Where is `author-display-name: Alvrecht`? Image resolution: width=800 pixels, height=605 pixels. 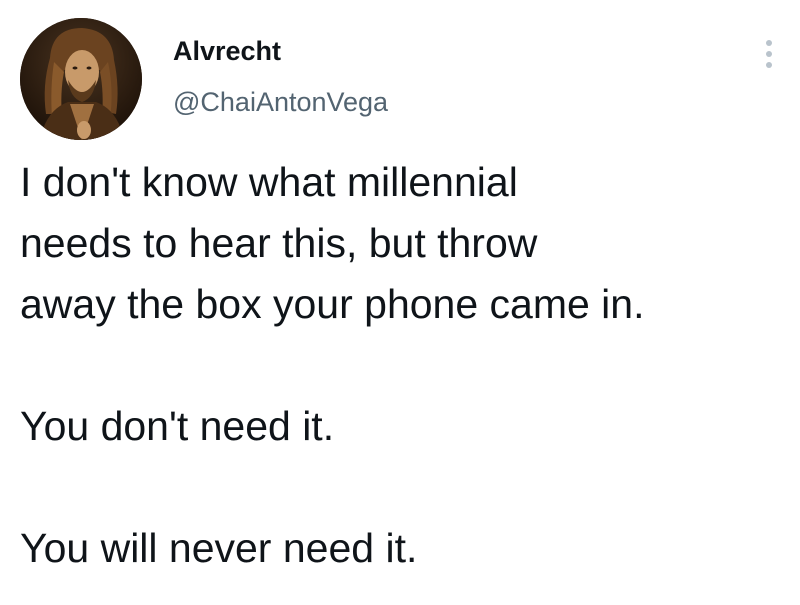 author-display-name: Alvrecht is located at coordinates (227, 51).